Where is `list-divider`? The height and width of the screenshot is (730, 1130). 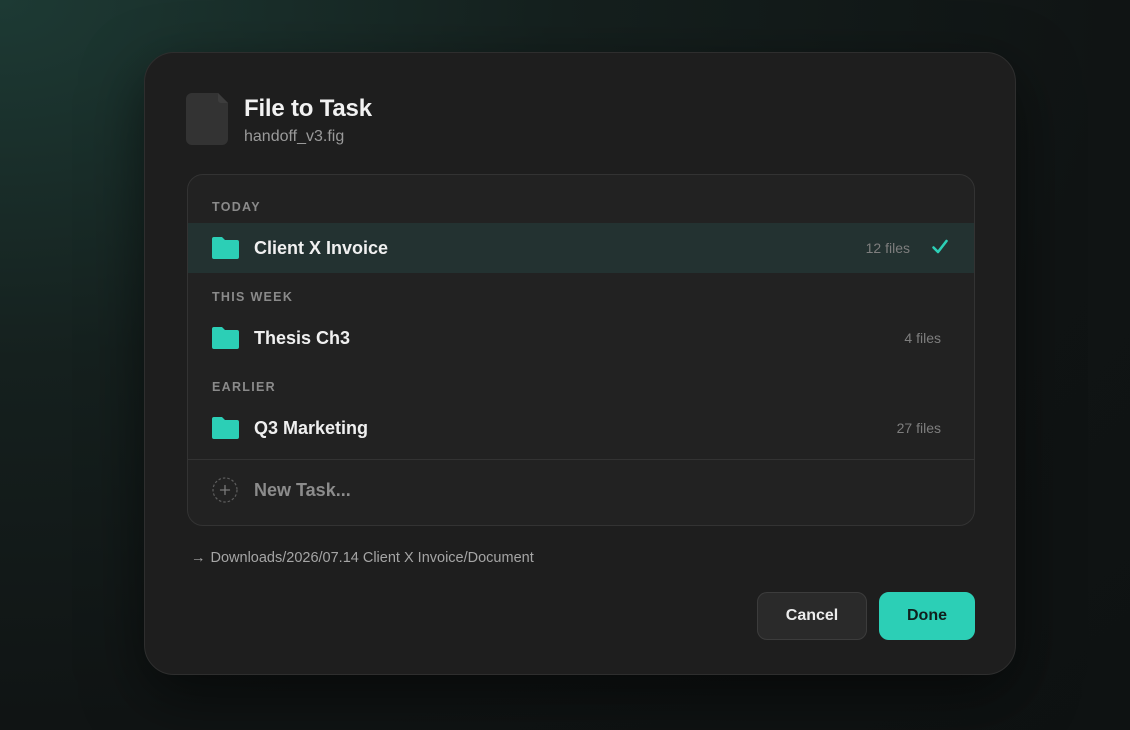 list-divider is located at coordinates (581, 459).